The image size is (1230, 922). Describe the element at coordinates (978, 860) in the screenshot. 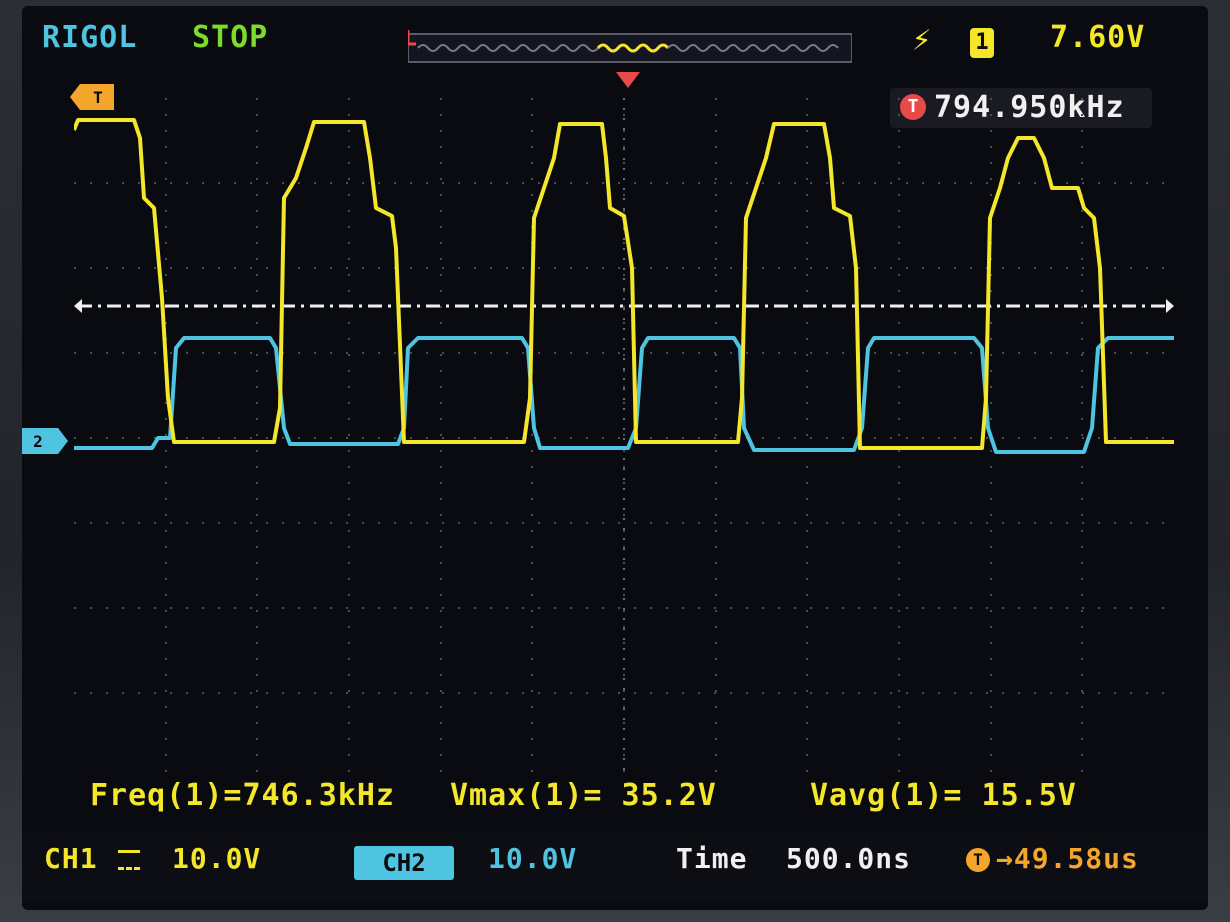

I see `trigger-offset-icon: T` at that location.